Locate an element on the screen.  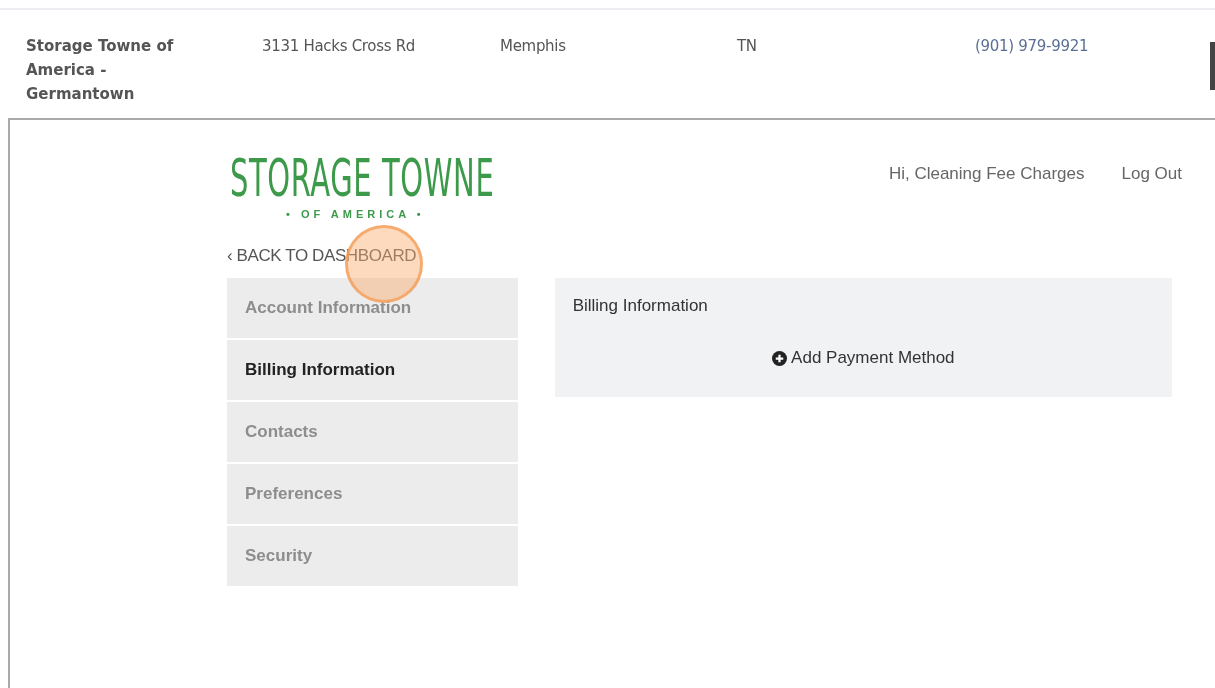
scroll-thumb is located at coordinates (1212, 66).